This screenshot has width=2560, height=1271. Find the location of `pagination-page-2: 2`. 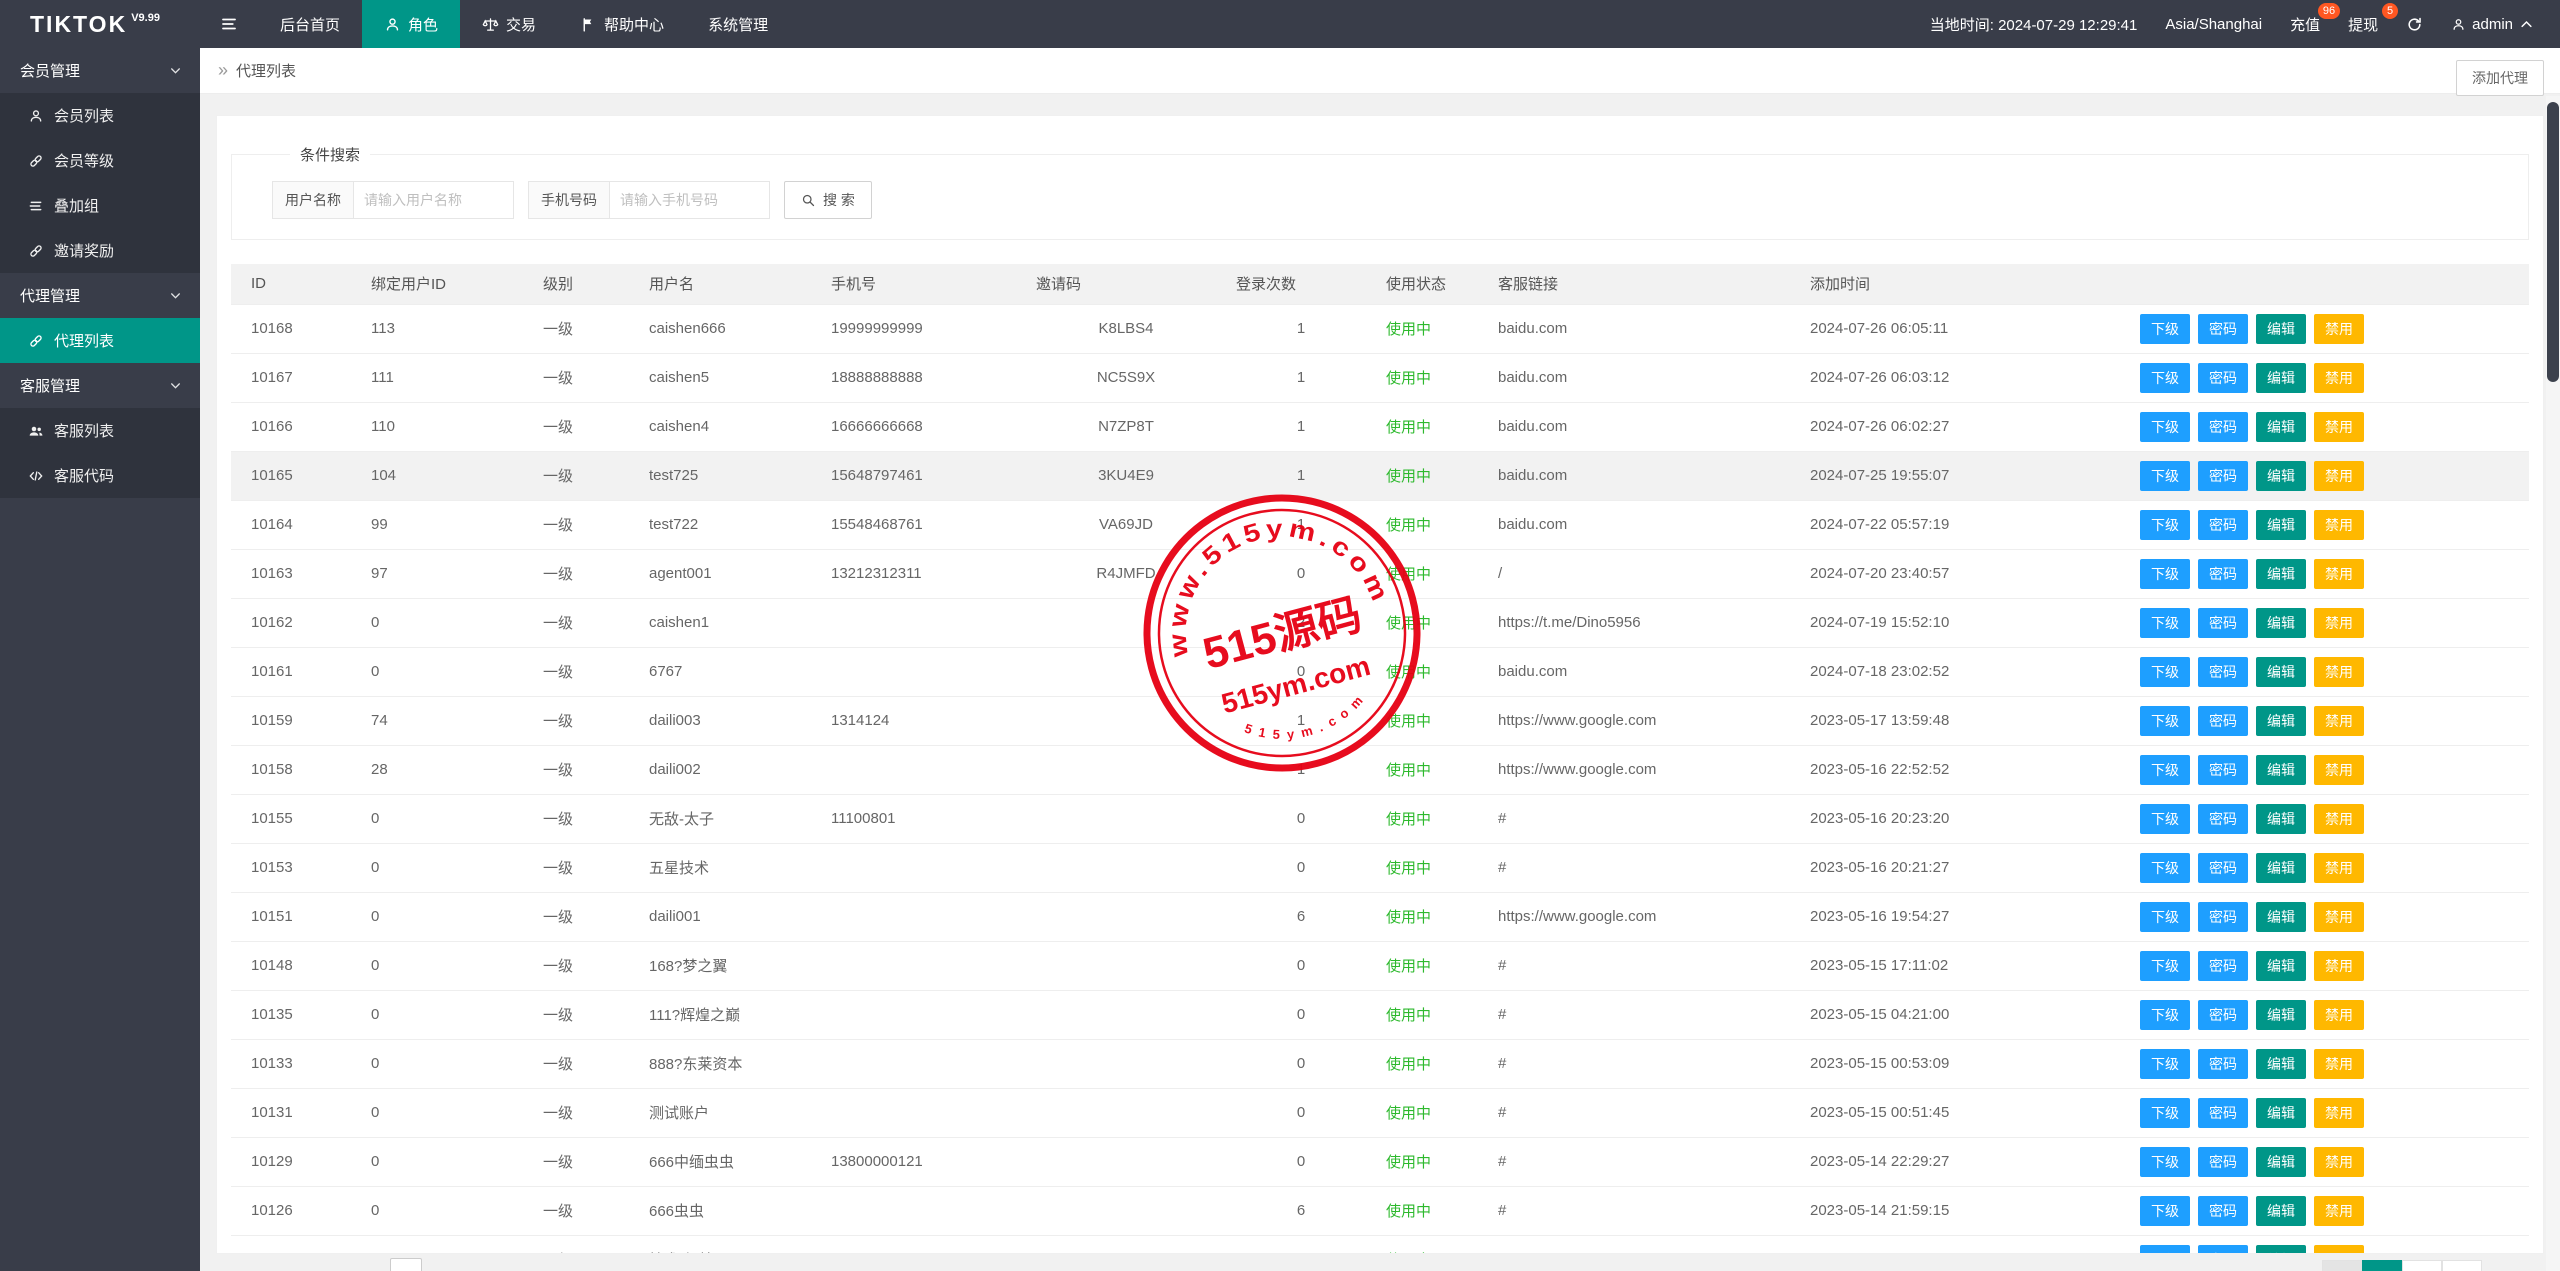

pagination-page-2: 2 is located at coordinates (2422, 1265).